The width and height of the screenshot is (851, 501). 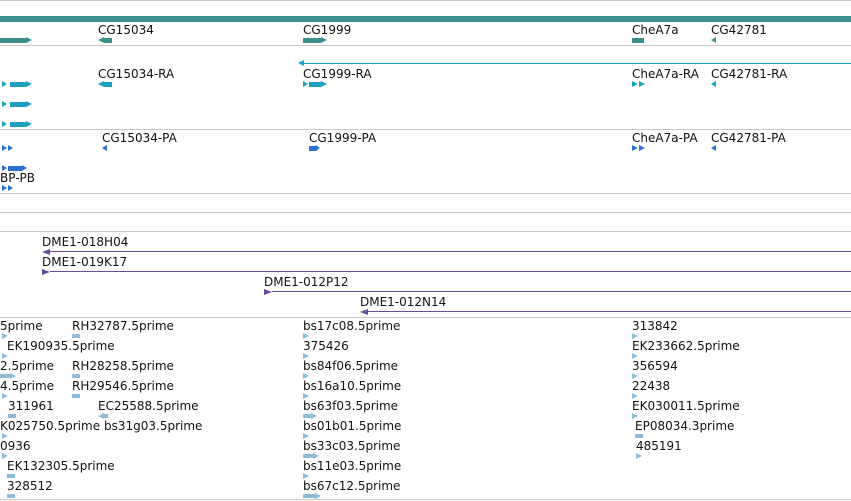 I want to click on est-label: bs63f03.5prime, so click(x=350, y=406).